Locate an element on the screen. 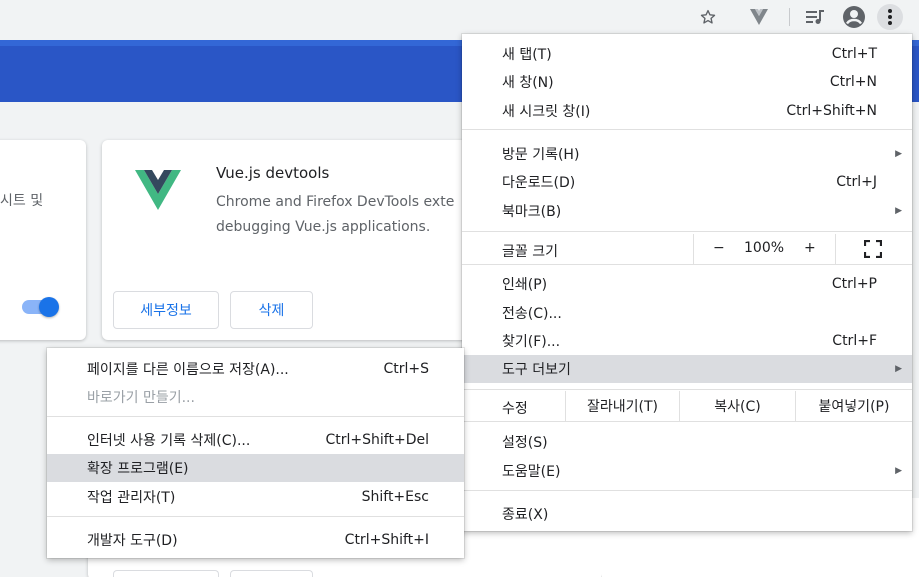  menu-item-clear-browsing-data: 인터넷 사용 기록 삭제(C)... Ctrl+Shift+Del is located at coordinates (255, 440).